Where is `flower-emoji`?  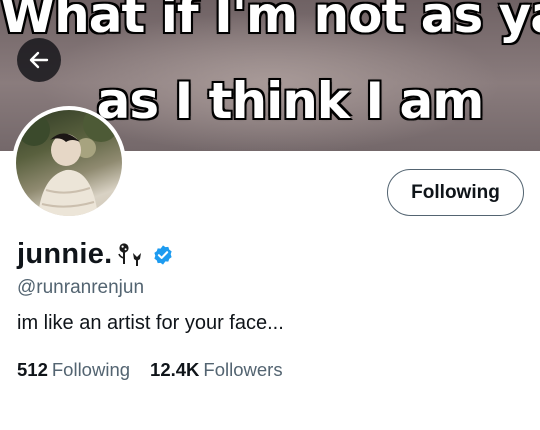 flower-emoji is located at coordinates (132, 255).